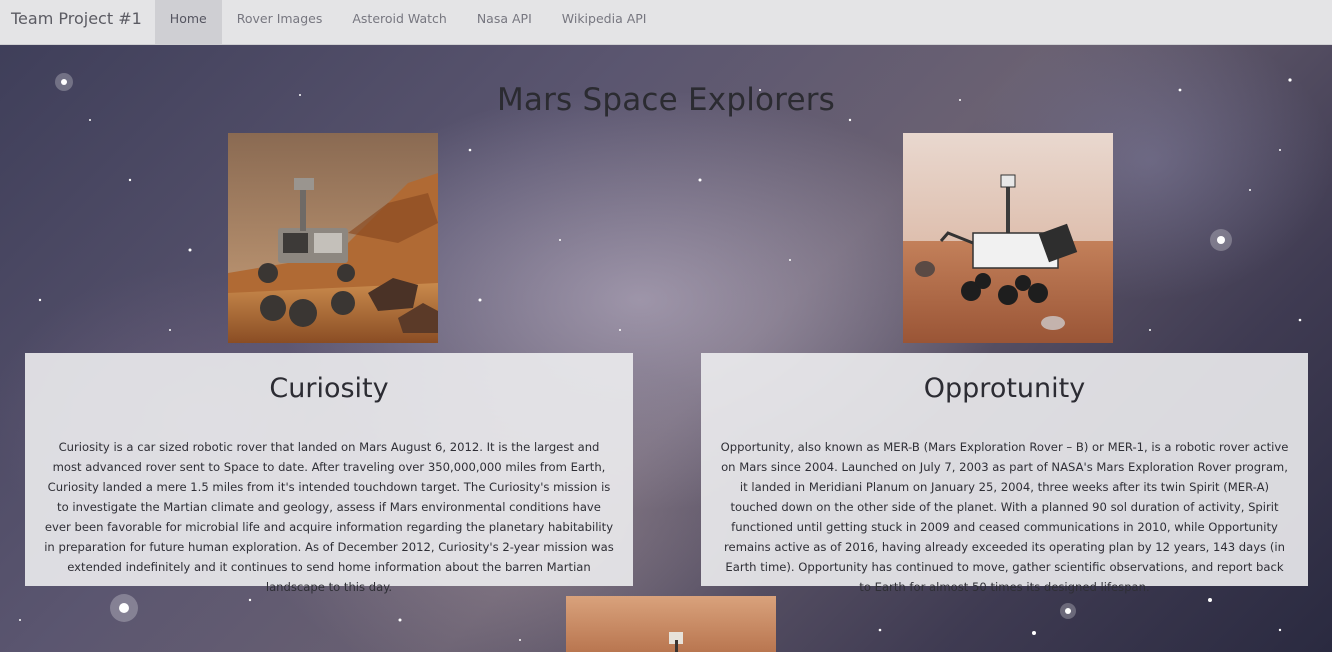  I want to click on page-title: Mars Space Explorers, so click(666, 100).